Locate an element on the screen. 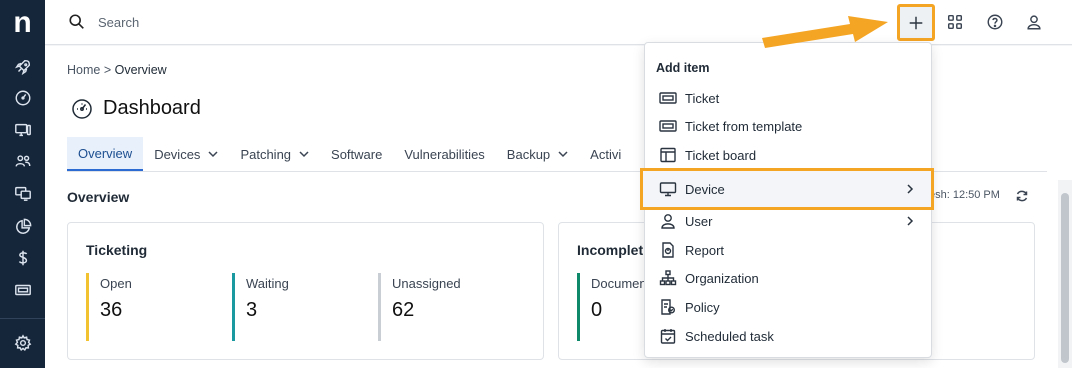 Image resolution: width=1072 pixels, height=368 pixels. user-account-button is located at coordinates (1034, 22).